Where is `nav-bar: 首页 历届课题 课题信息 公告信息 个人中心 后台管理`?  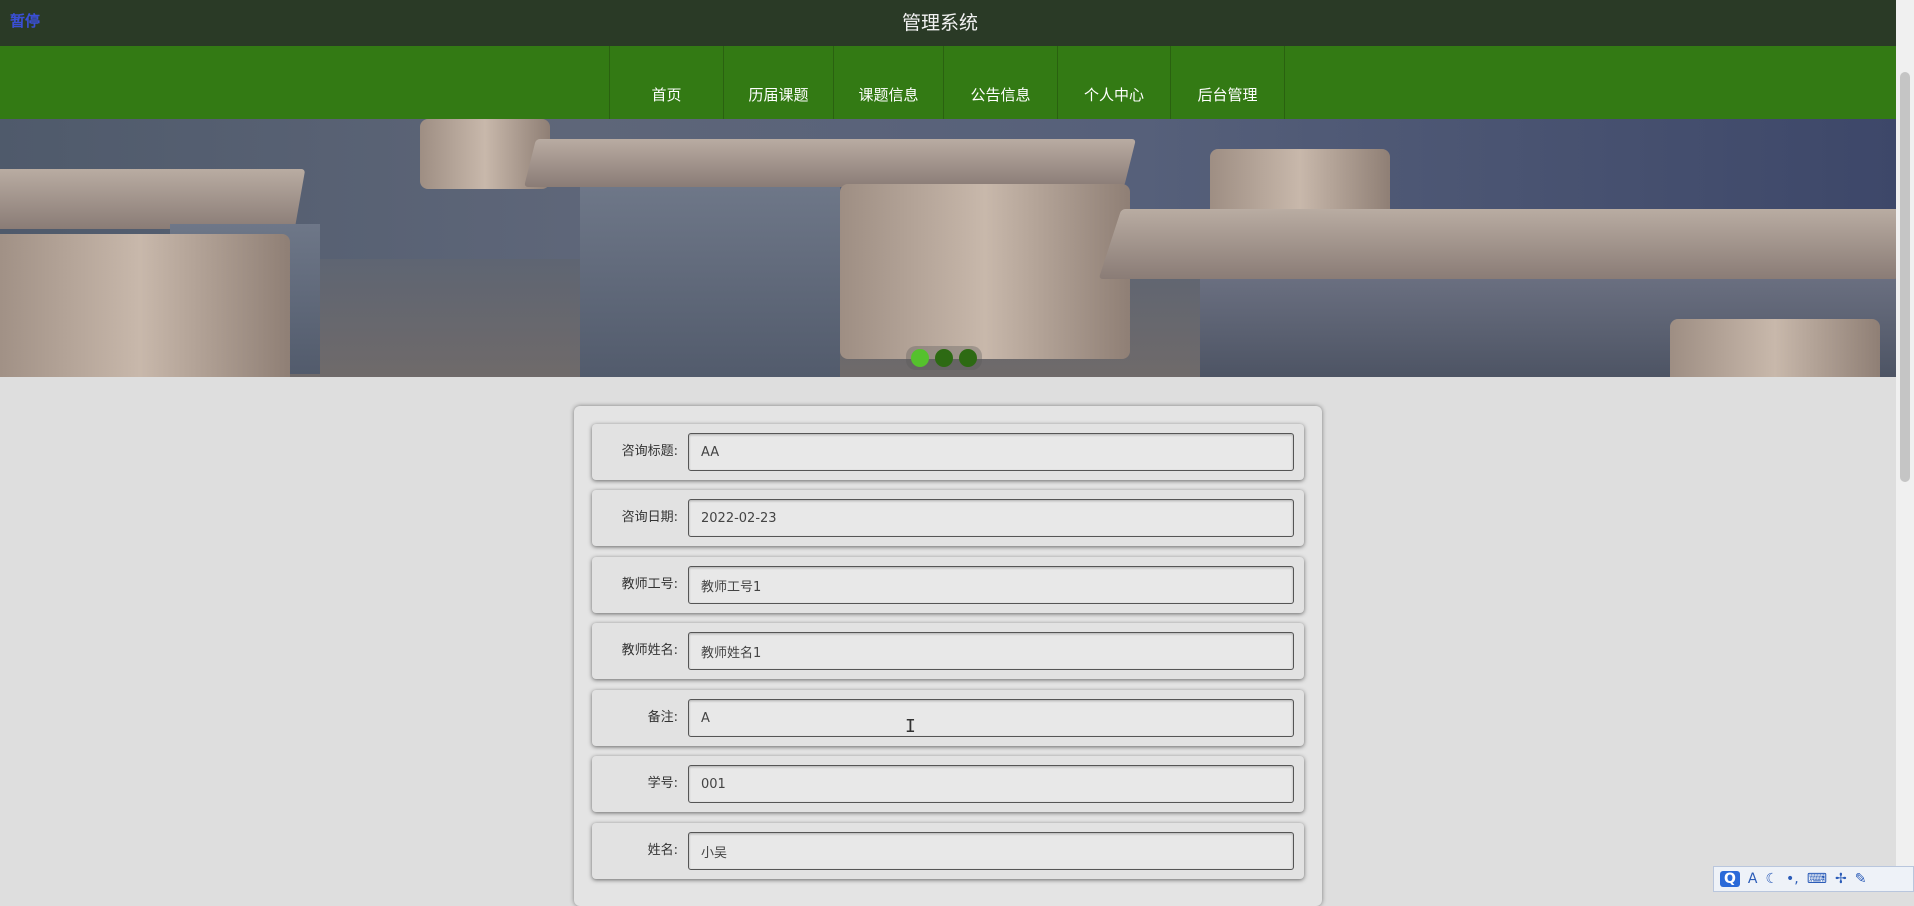 nav-bar: 首页 历届课题 课题信息 公告信息 个人中心 后台管理 is located at coordinates (948, 82).